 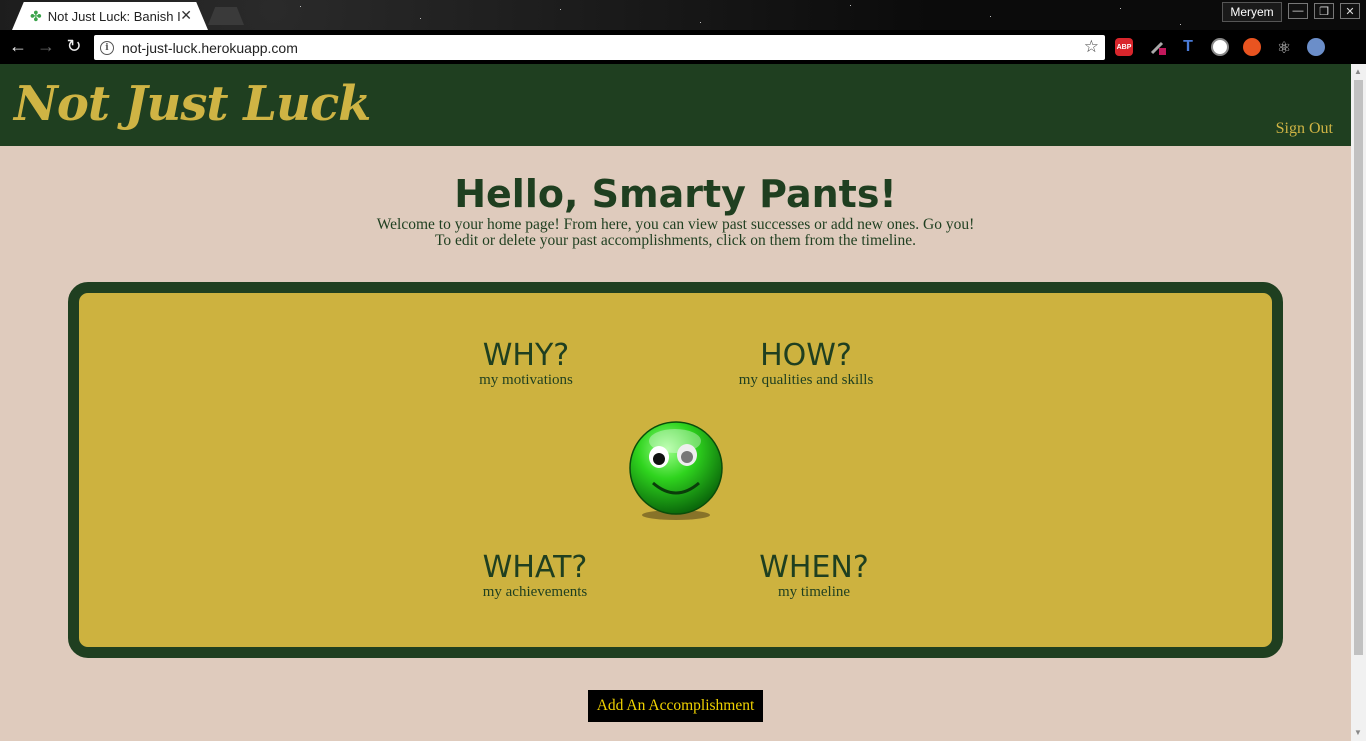 What do you see at coordinates (526, 355) in the screenshot?
I see `why-title: WHY?` at bounding box center [526, 355].